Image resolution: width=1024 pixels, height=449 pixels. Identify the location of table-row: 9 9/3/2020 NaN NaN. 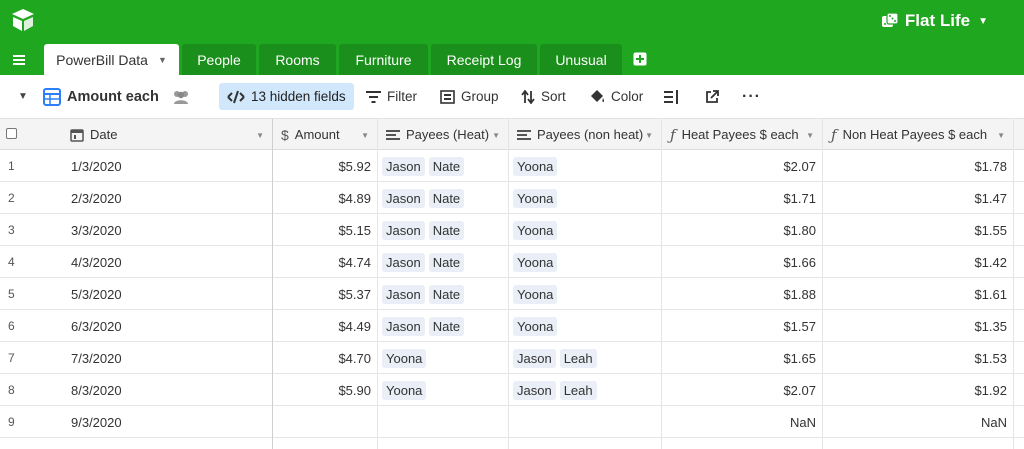
(512, 422).